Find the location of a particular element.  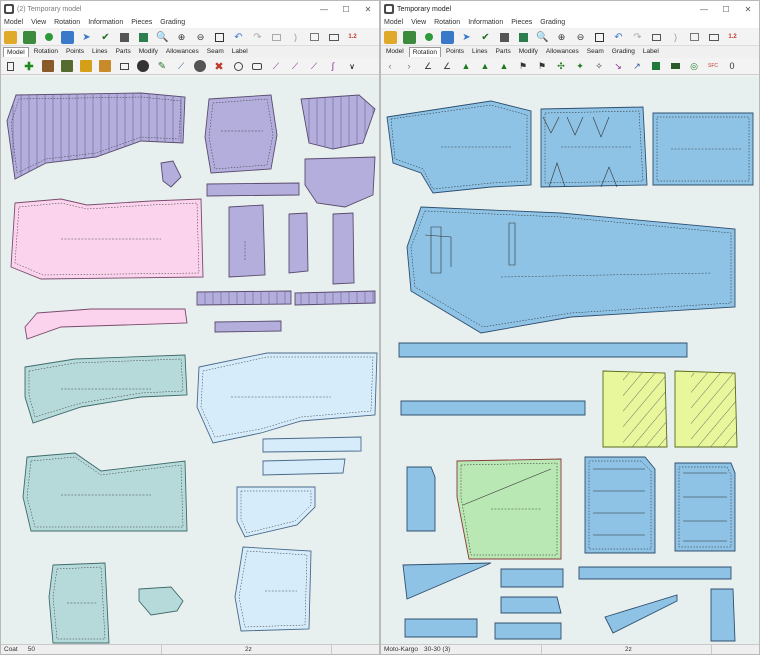

rotate-free-icon: ∠ is located at coordinates (447, 66).